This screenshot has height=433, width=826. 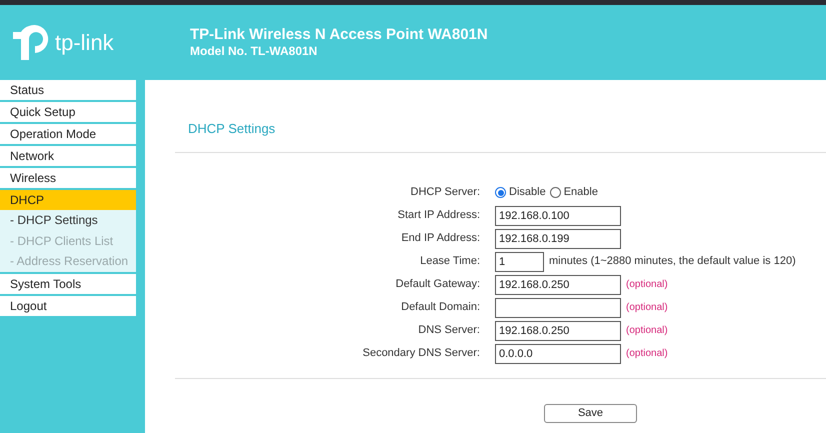 I want to click on field-label: End IP Address:, so click(x=440, y=238).